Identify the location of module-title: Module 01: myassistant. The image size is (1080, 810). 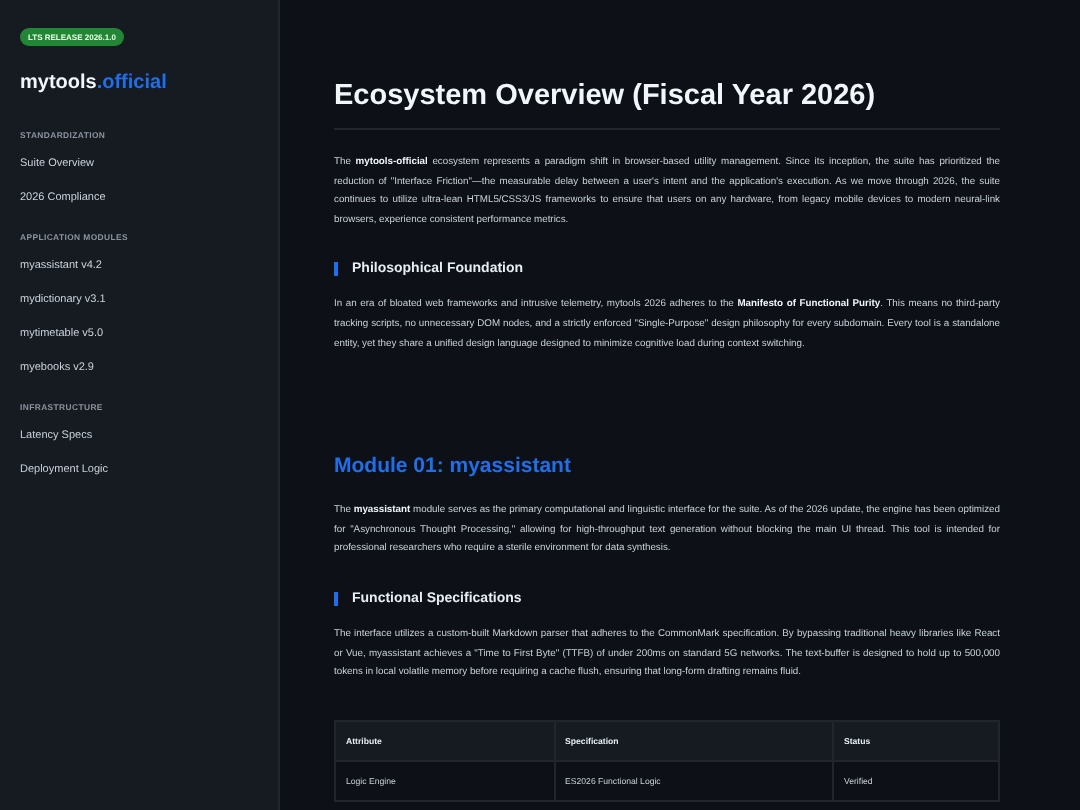
(453, 466).